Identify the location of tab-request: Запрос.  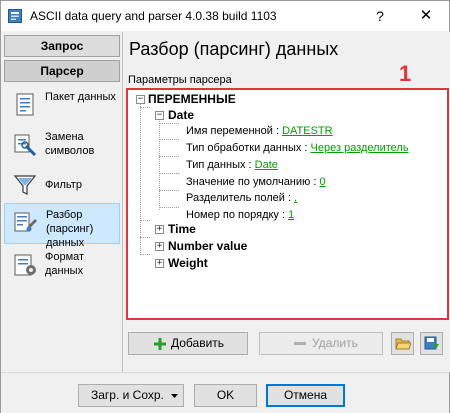
(62, 46).